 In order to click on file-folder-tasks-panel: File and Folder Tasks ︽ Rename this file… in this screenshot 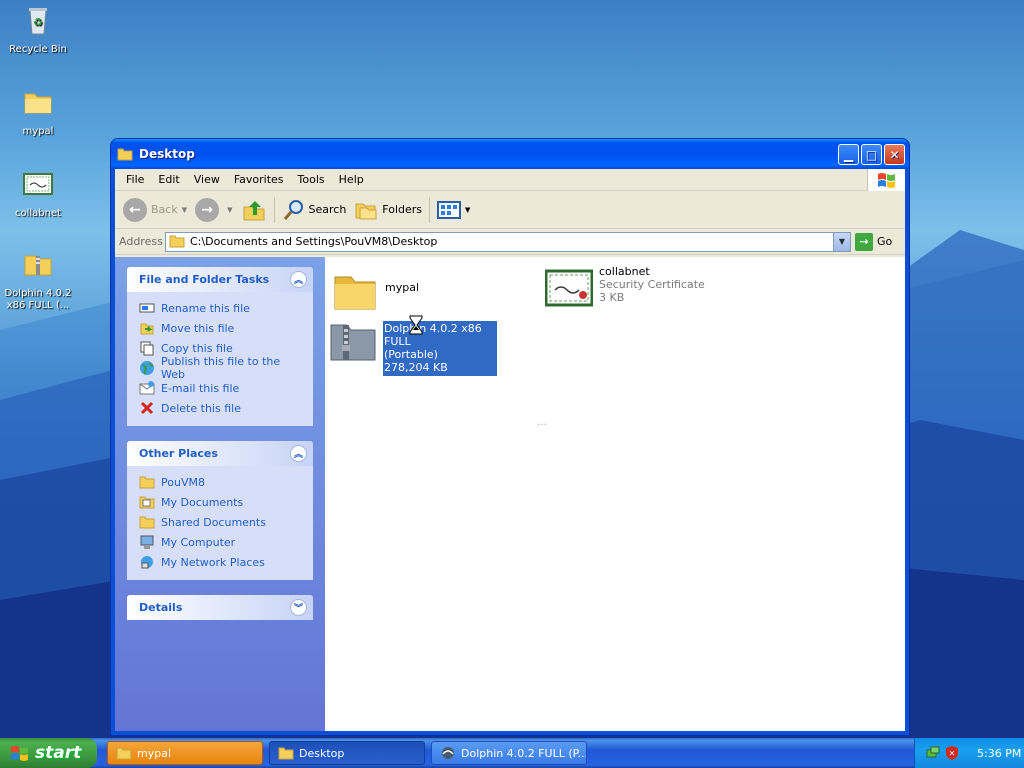, I will do `click(220, 346)`.